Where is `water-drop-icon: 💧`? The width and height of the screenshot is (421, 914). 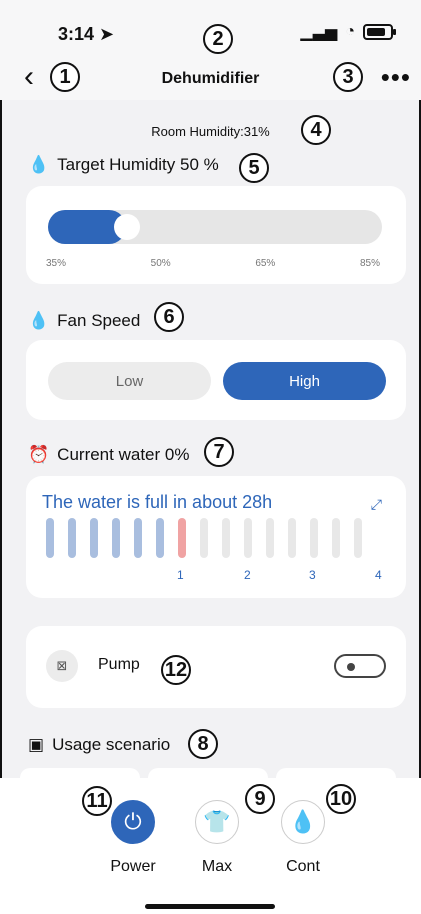 water-drop-icon: 💧 is located at coordinates (303, 822).